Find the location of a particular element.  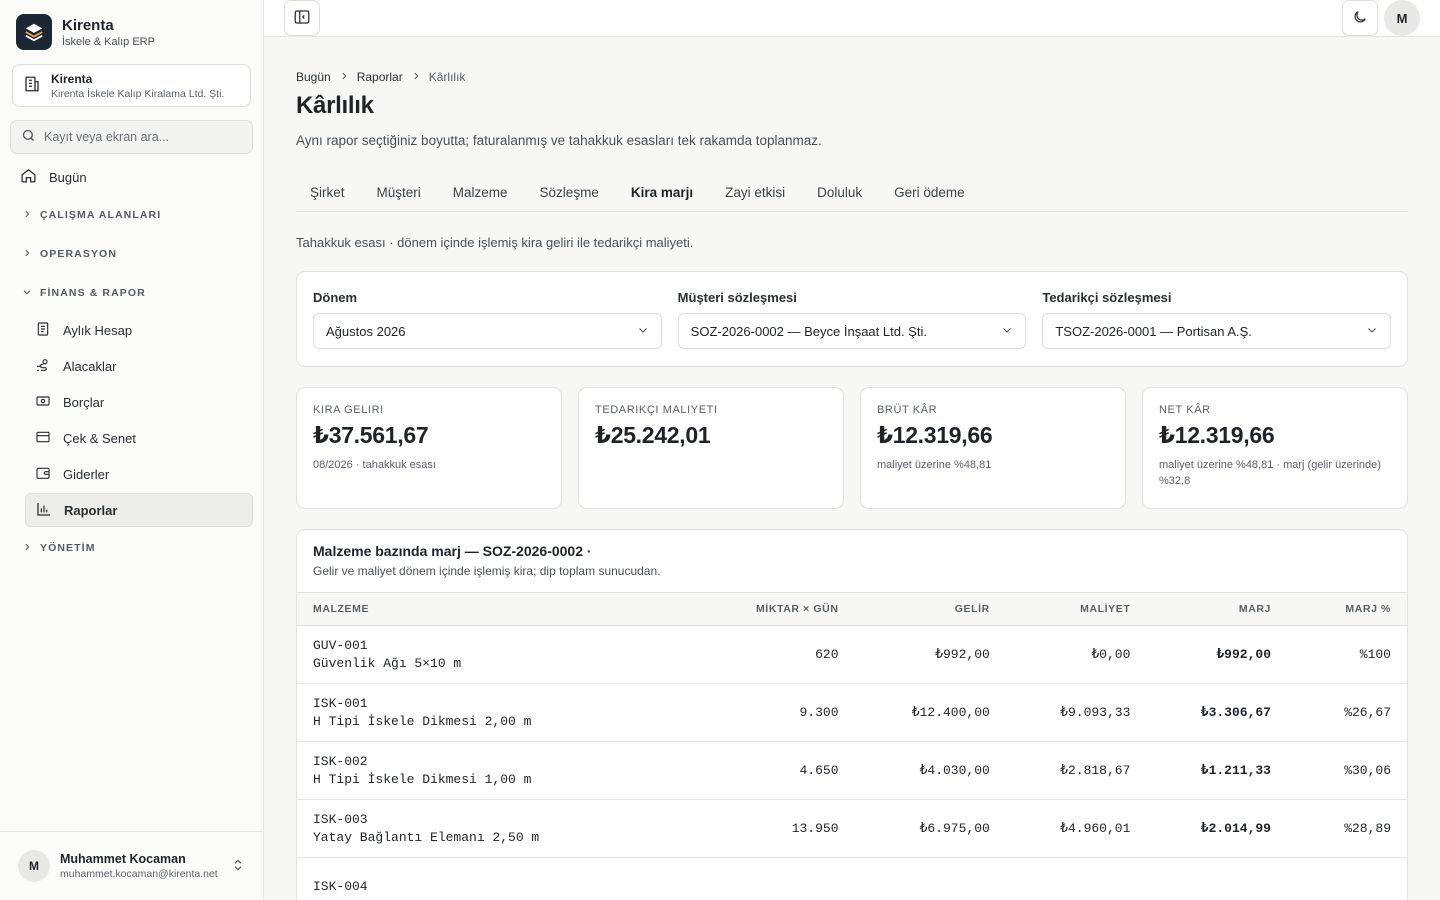

tab-material: Malzeme is located at coordinates (480, 192).